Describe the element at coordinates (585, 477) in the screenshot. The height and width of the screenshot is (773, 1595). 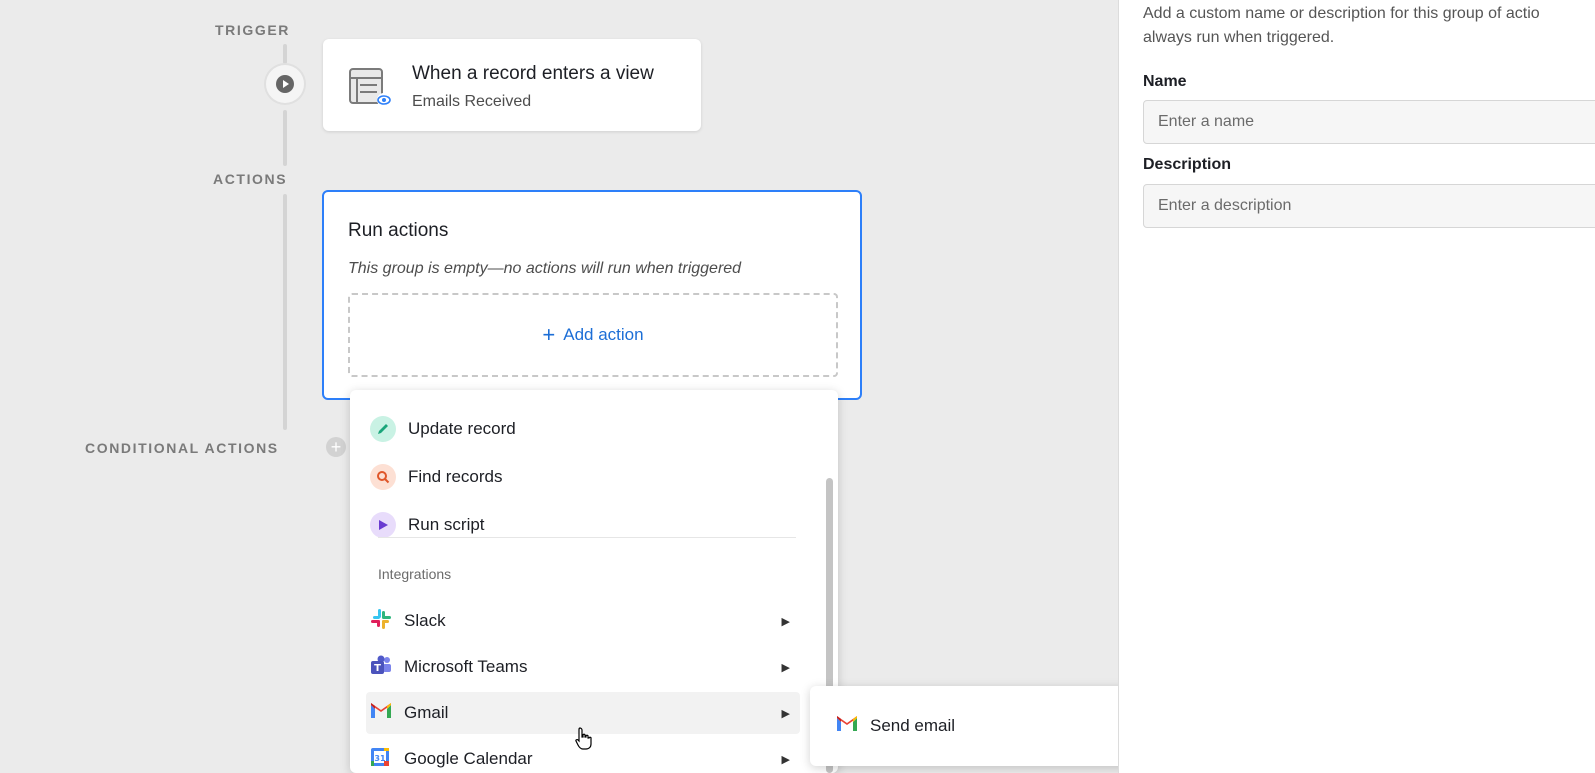
I see `menu-item-find-records: Find records` at that location.